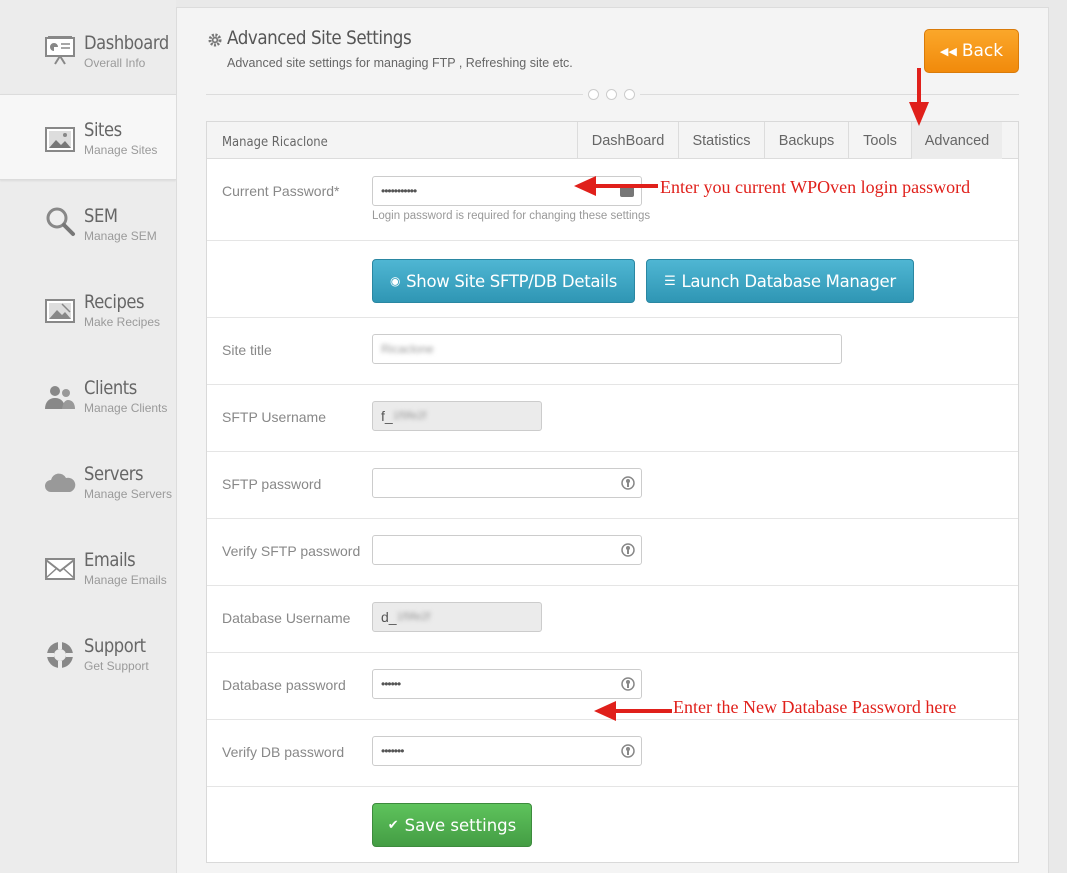 Image resolution: width=1067 pixels, height=873 pixels. Describe the element at coordinates (457, 416) in the screenshot. I see `sftp-username-field: f_ 1f9fe2f` at that location.